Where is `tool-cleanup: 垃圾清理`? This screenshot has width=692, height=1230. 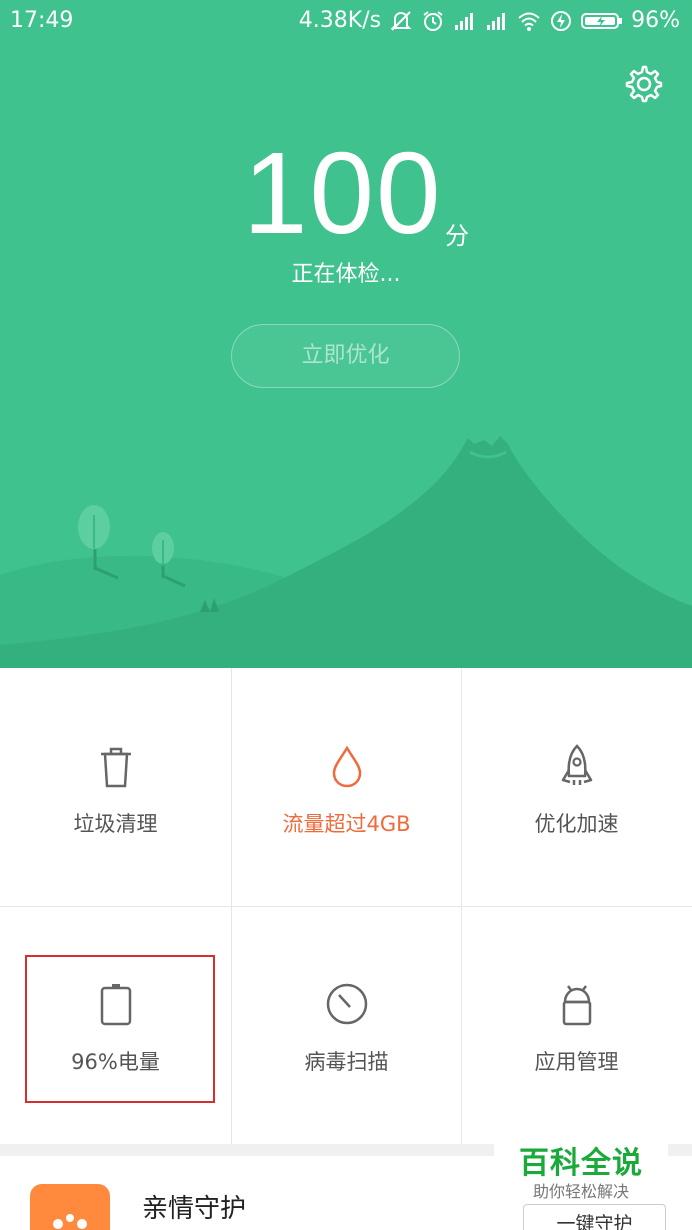 tool-cleanup: 垃圾清理 is located at coordinates (115, 787).